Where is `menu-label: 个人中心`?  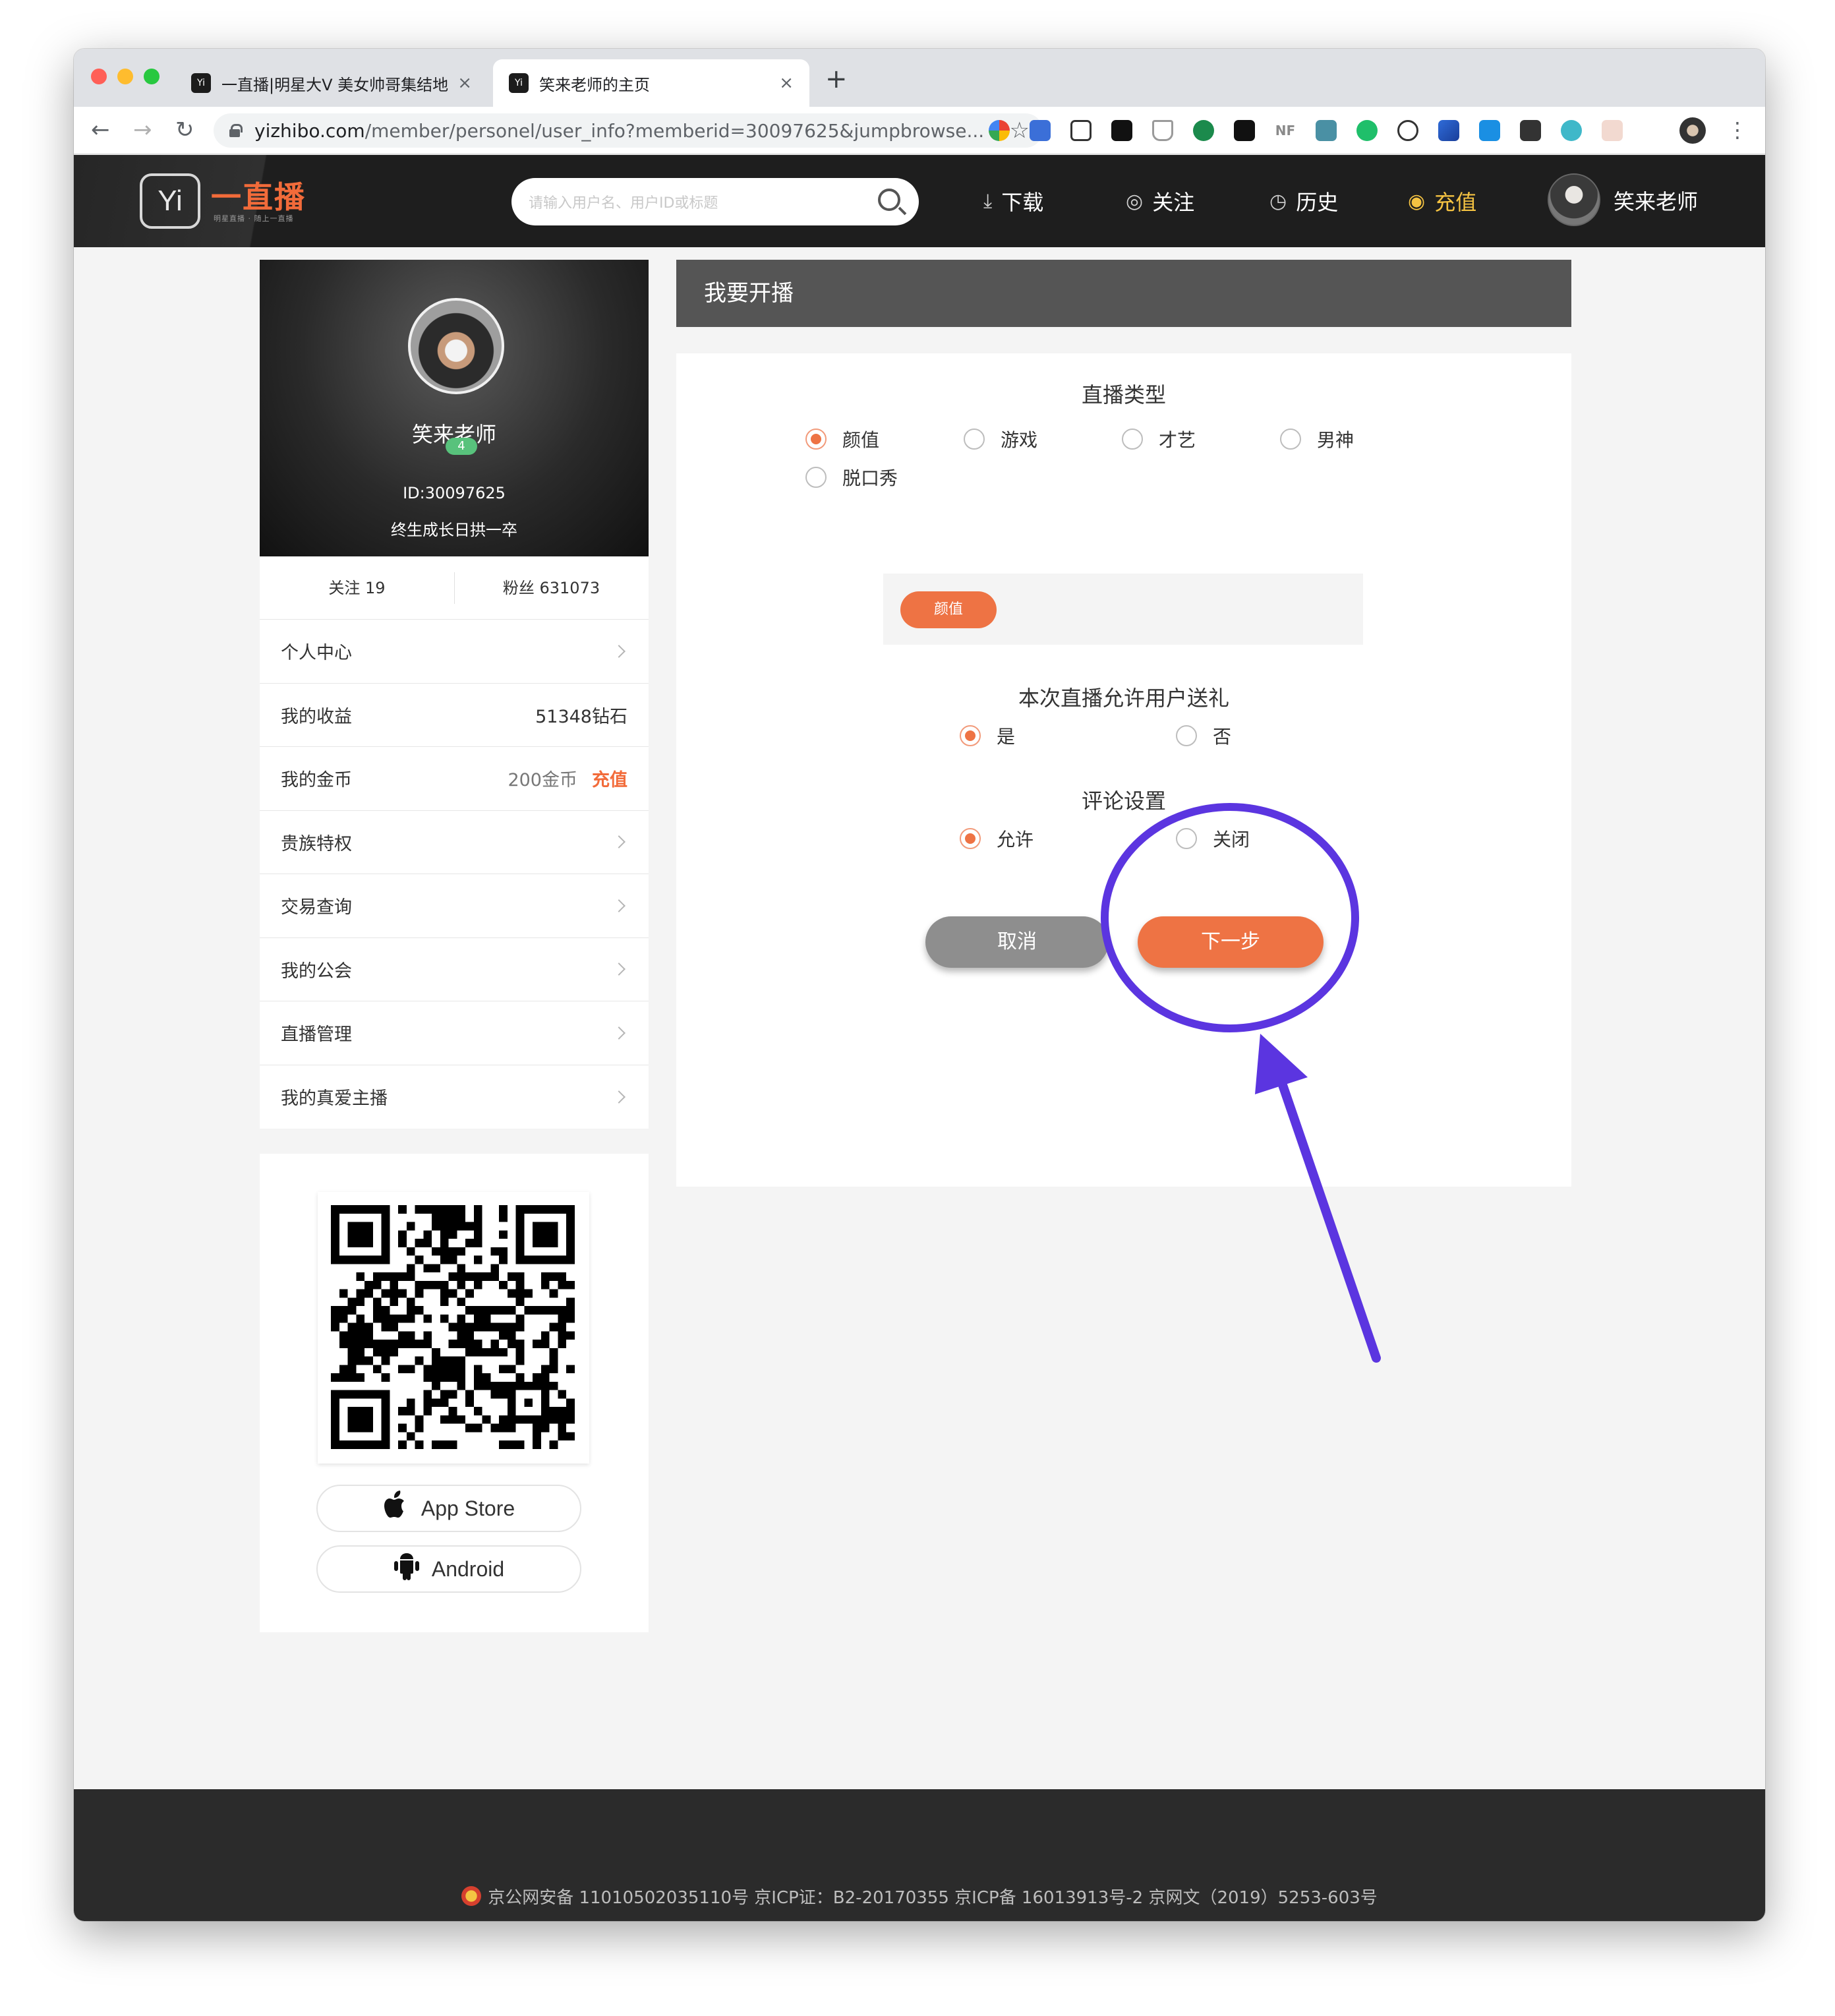 menu-label: 个人中心 is located at coordinates (316, 653).